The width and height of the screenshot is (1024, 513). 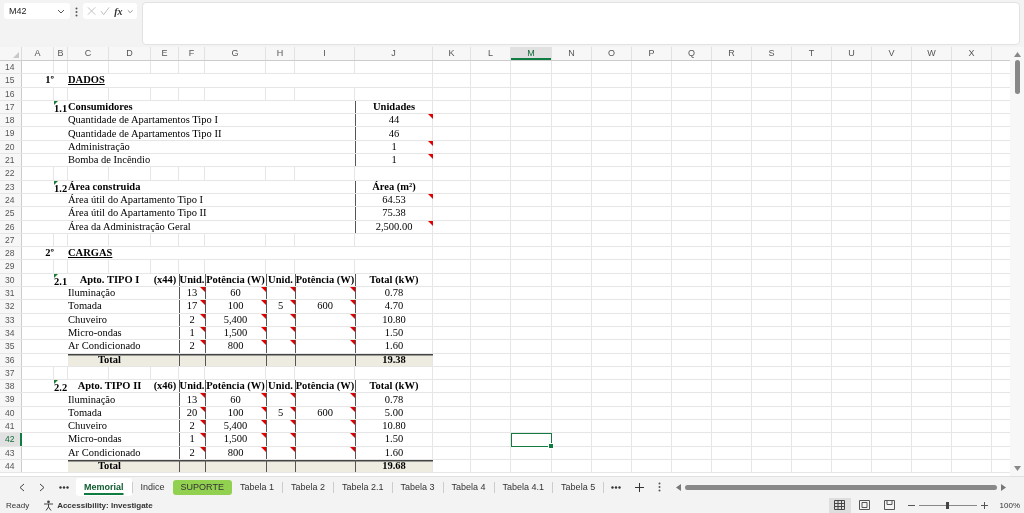 What do you see at coordinates (1017, 261) in the screenshot?
I see `vertical-scrollbar` at bounding box center [1017, 261].